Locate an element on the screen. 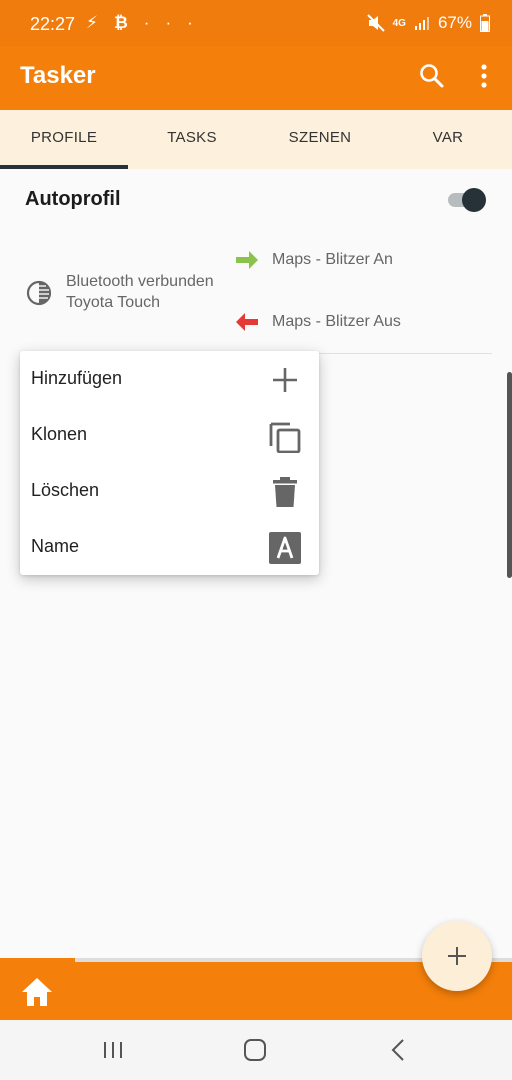  home-nav-icon is located at coordinates (255, 1050).